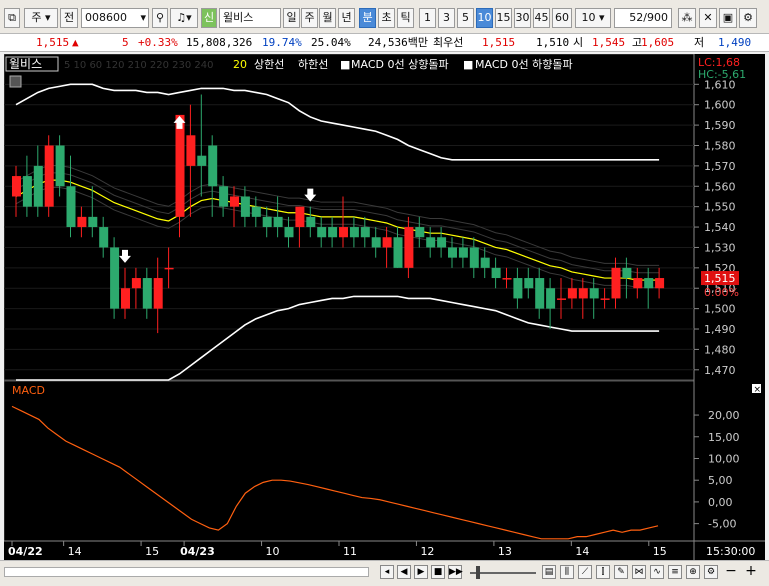  I want to click on interval-button-30: 30, so click(522, 18).